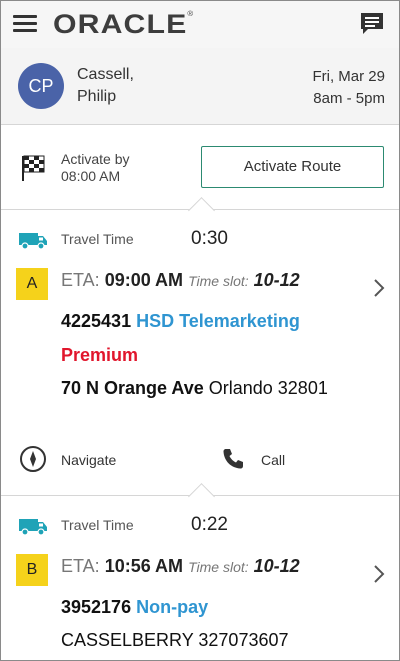 The height and width of the screenshot is (661, 400). Describe the element at coordinates (175, 640) in the screenshot. I see `activity-address: CASSELBERRY 327073607` at that location.